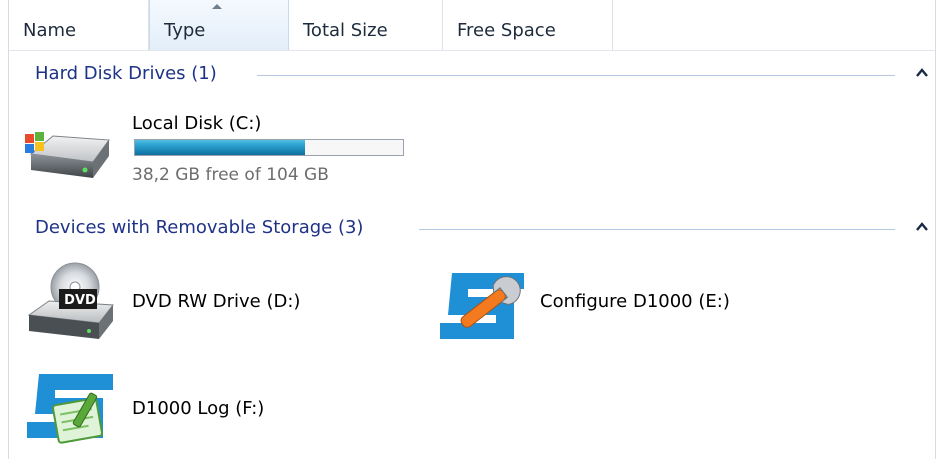 The height and width of the screenshot is (459, 938). Describe the element at coordinates (217, 6) in the screenshot. I see `sort-ascending-icon` at that location.